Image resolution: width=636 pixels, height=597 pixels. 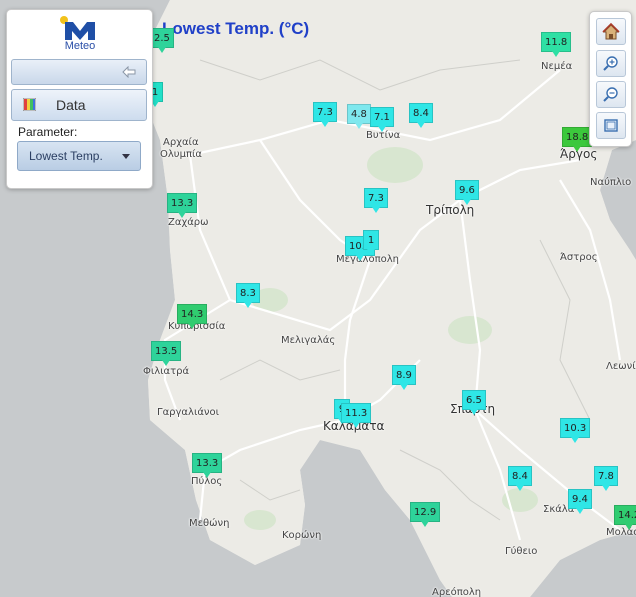 I want to click on place-label: Ζαχάρω, so click(x=188, y=222).